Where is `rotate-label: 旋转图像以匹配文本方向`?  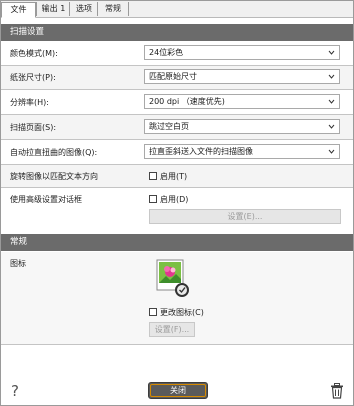 rotate-label: 旋转图像以匹配文本方向 is located at coordinates (54, 176).